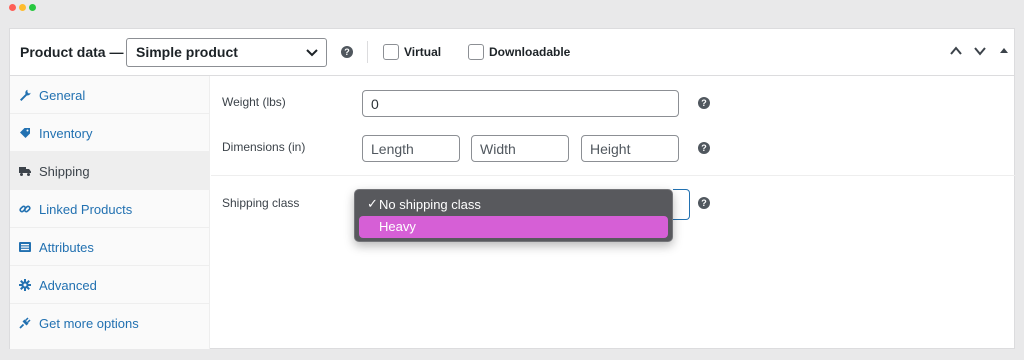 The height and width of the screenshot is (360, 1024). Describe the element at coordinates (630, 148) in the screenshot. I see `height-input: Height` at that location.